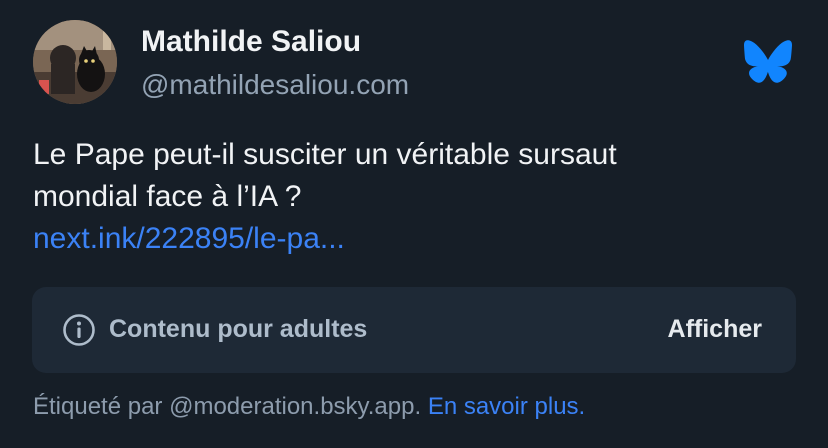  I want to click on labeled-by-text: Étiqueté par @moderation.bsky.app., so click(227, 406).